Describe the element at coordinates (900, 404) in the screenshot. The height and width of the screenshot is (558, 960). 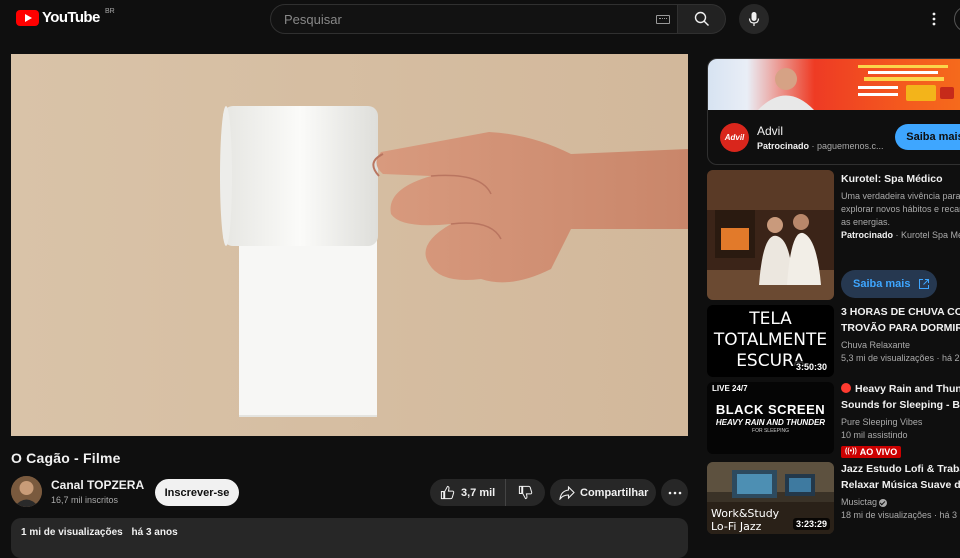
I see `recommendation-title-line-2: Sounds for Sleeping - Bla` at that location.